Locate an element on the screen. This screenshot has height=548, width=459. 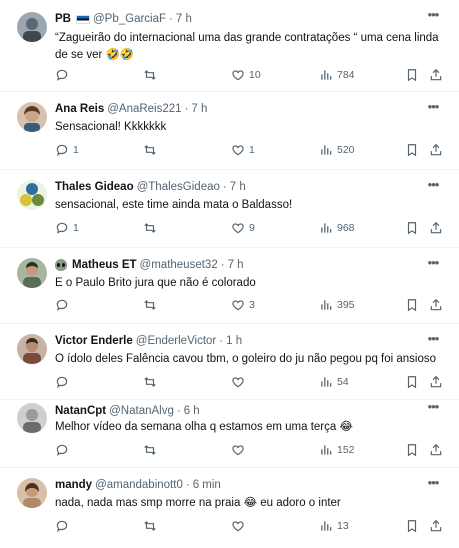
like-count: 9 is located at coordinates (252, 228).